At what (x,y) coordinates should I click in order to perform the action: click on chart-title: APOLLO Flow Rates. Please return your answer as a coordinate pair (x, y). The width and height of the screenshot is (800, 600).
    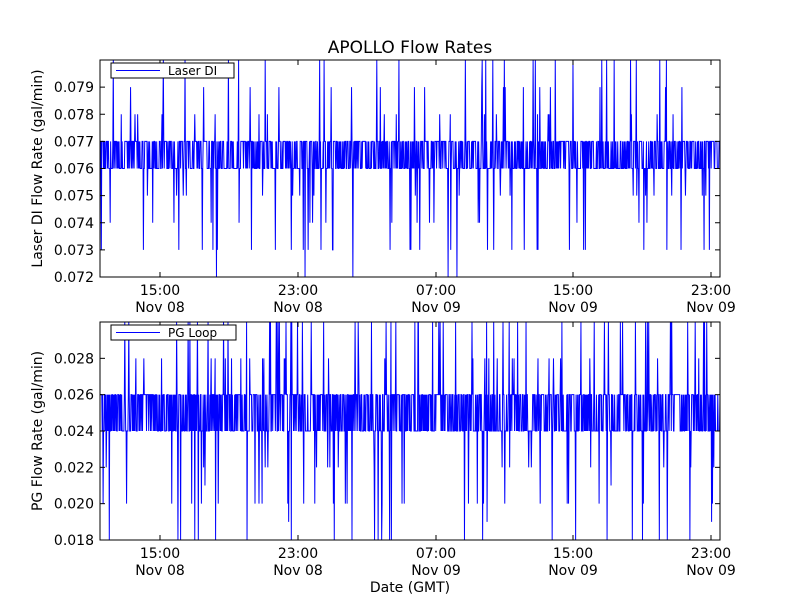
    Looking at the image, I should click on (410, 48).